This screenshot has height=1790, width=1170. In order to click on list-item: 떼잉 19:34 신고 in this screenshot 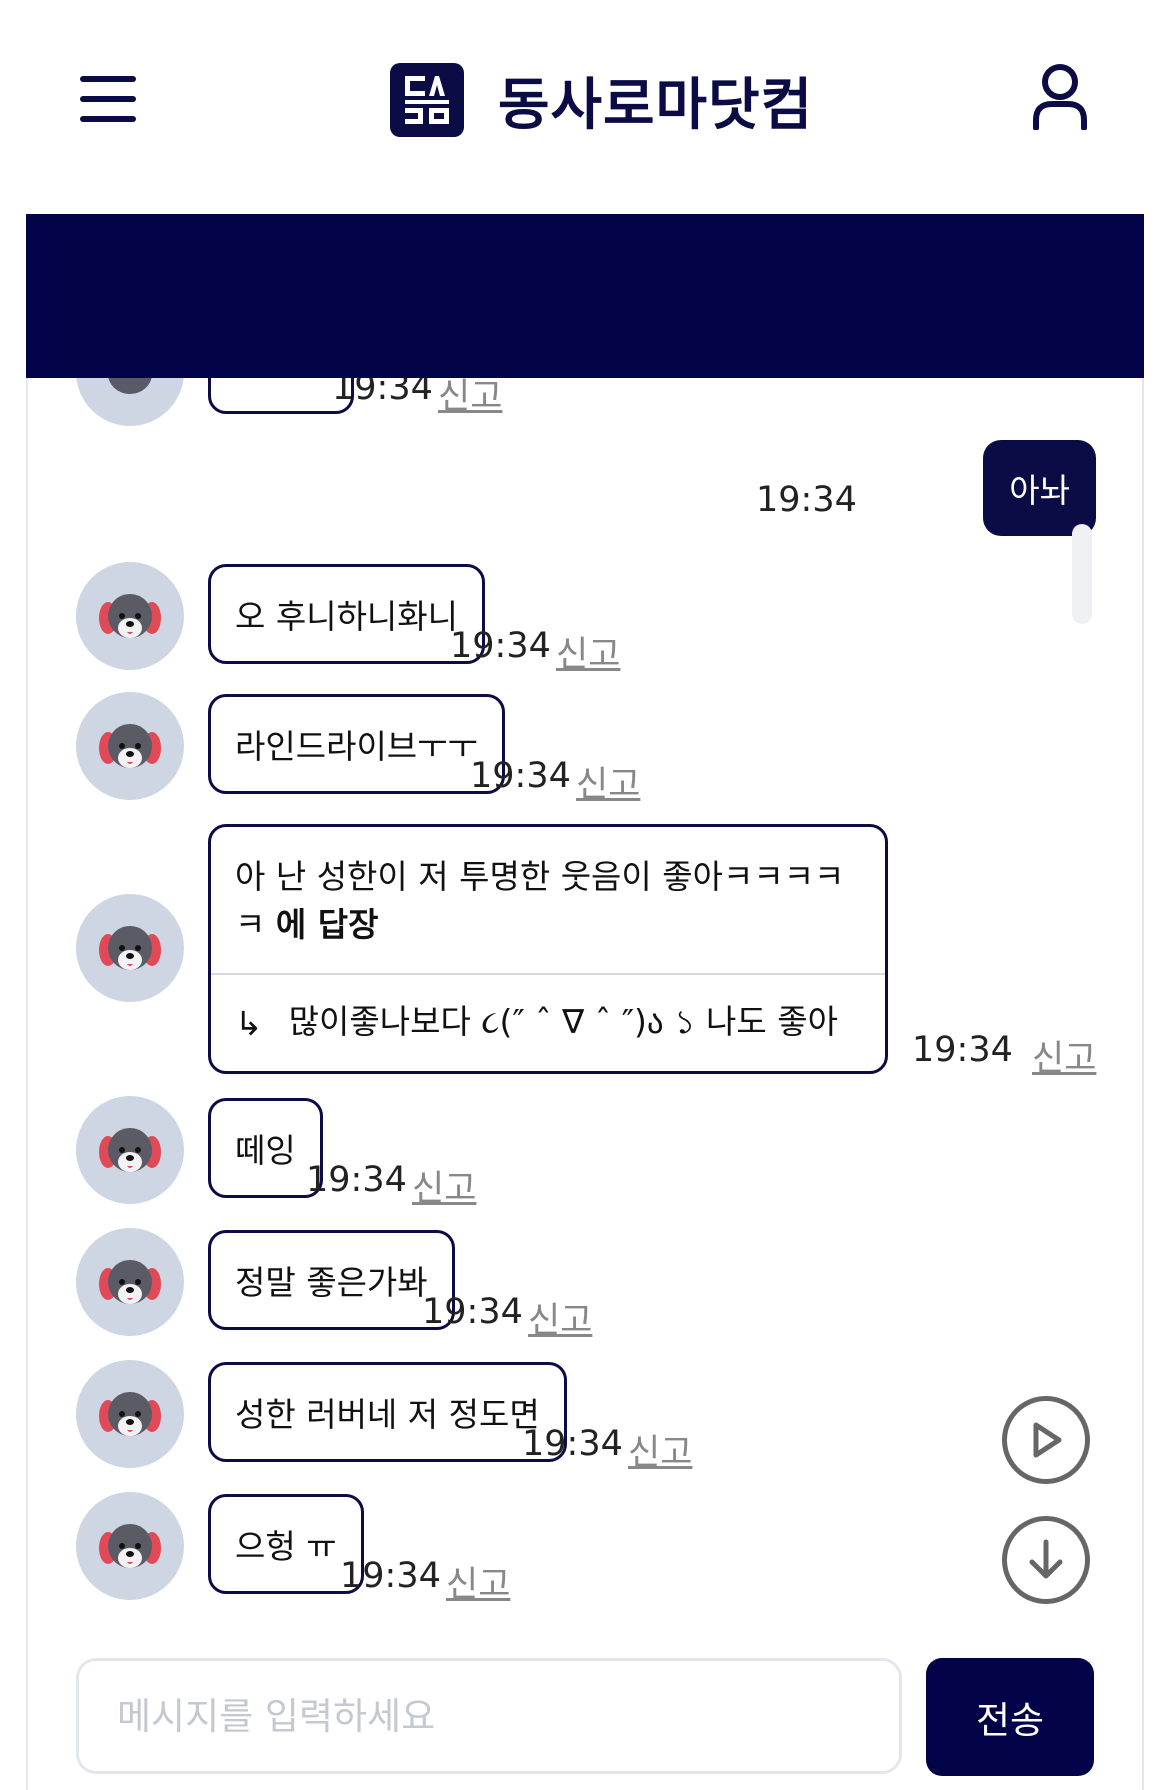, I will do `click(585, 1152)`.